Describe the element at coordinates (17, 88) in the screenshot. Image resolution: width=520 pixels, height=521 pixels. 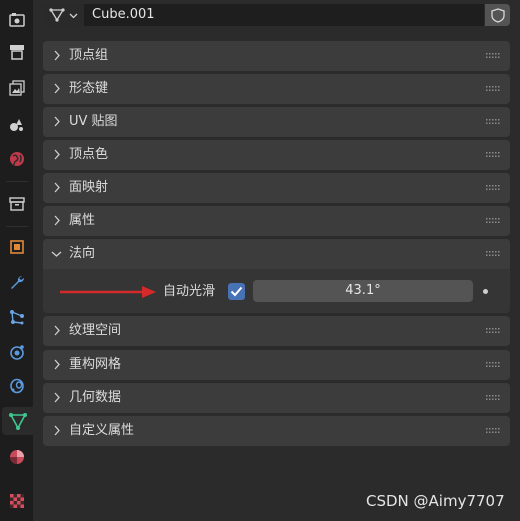
I see `view-layer-icon` at that location.